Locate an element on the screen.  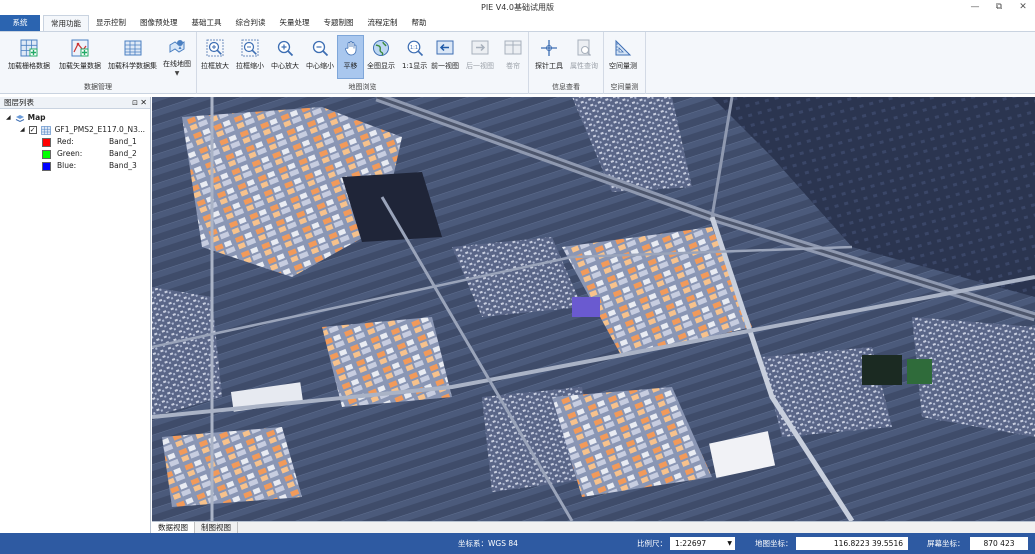
center-zoom-in-label: 中心放大 is located at coordinates (285, 66).